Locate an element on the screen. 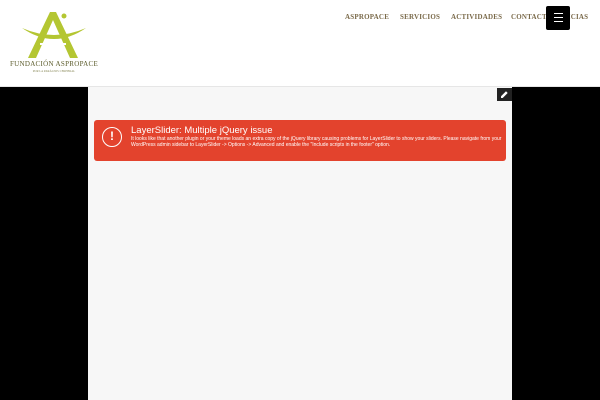 This screenshot has width=600, height=400. menu-button is located at coordinates (558, 18).